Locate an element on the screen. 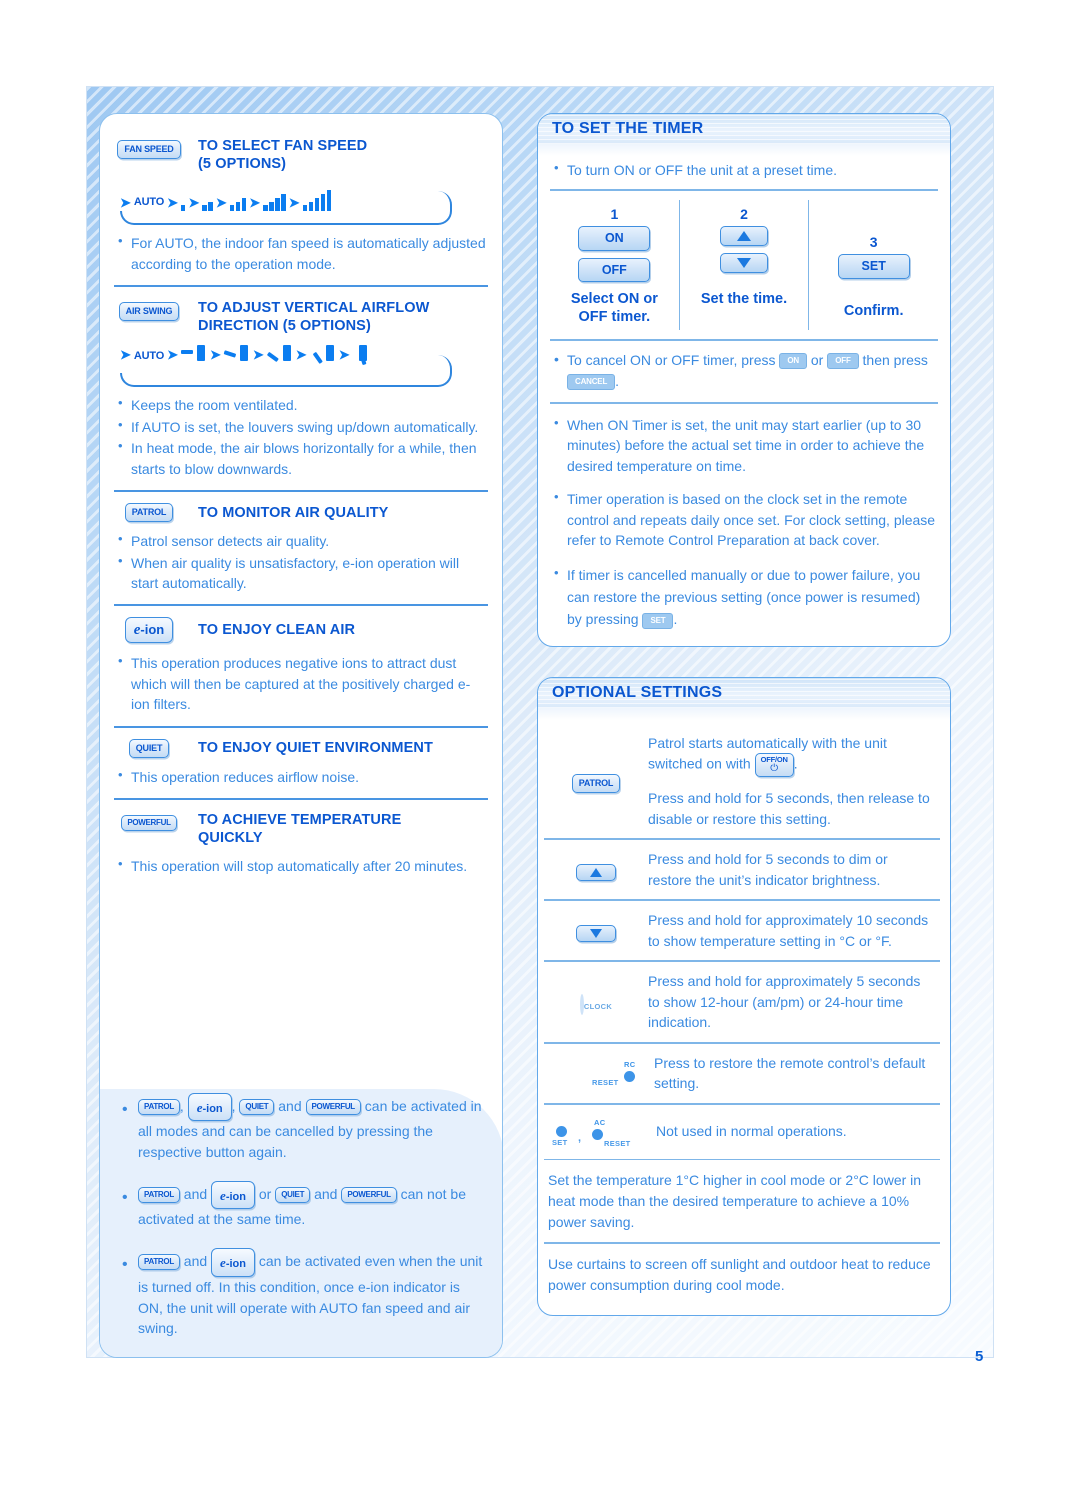 This screenshot has width=1080, height=1486. set-button: SET is located at coordinates (873, 266).